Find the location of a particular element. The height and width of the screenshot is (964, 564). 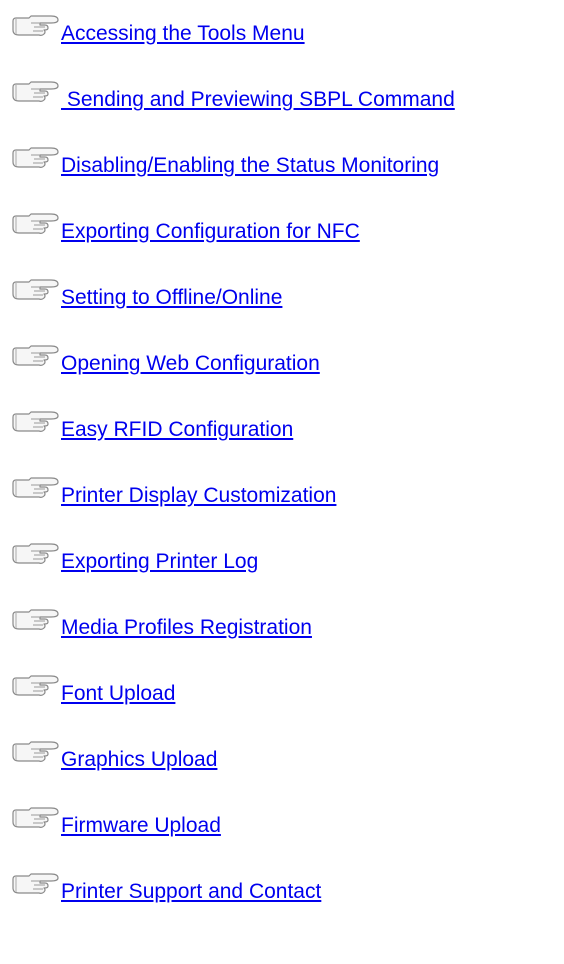

list-item-web-configuration: Opening Web Configuration is located at coordinates (286, 376).